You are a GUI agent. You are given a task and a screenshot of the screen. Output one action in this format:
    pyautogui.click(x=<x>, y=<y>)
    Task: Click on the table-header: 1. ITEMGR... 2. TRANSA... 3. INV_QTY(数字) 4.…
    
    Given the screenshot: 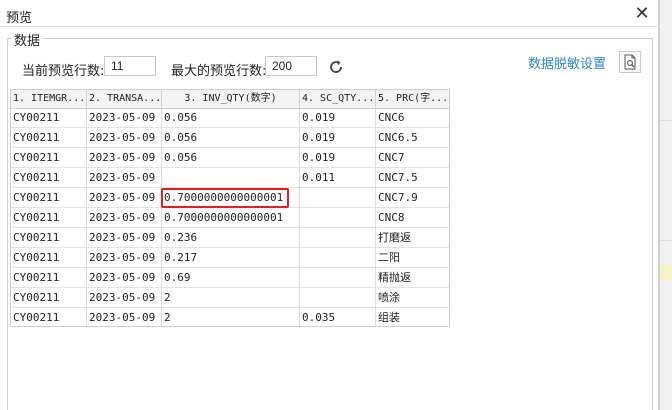 What is the action you would take?
    pyautogui.click(x=230, y=99)
    